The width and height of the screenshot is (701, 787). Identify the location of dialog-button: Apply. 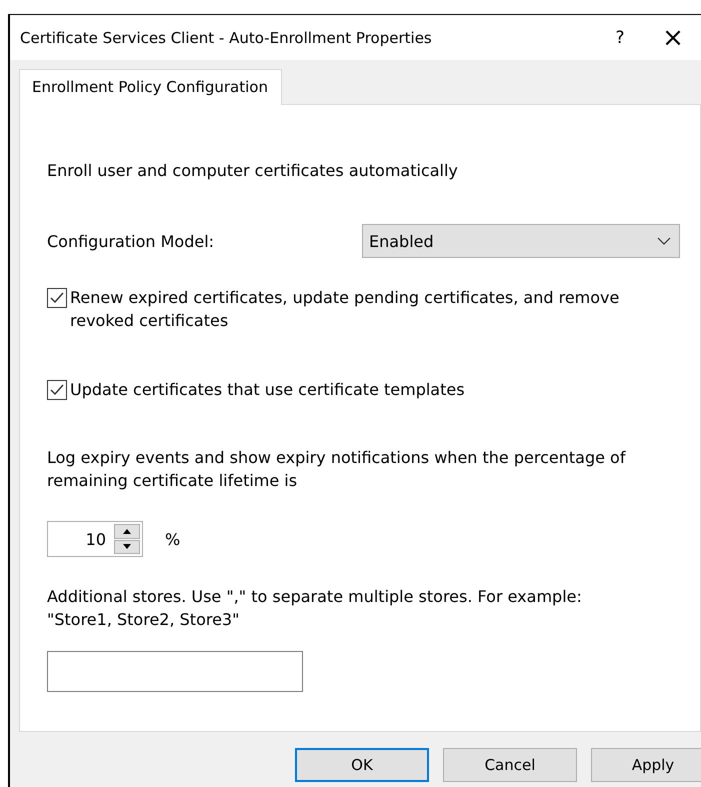
(646, 765).